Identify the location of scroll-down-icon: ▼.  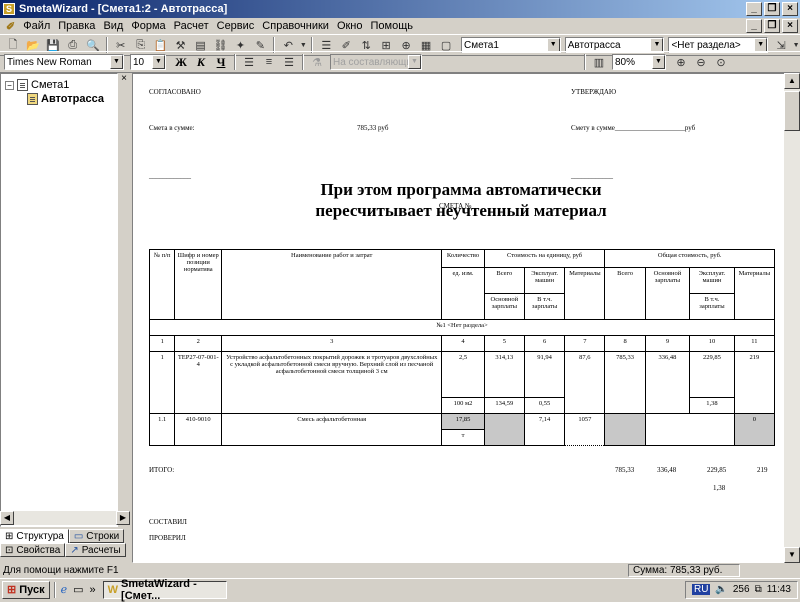
(792, 555).